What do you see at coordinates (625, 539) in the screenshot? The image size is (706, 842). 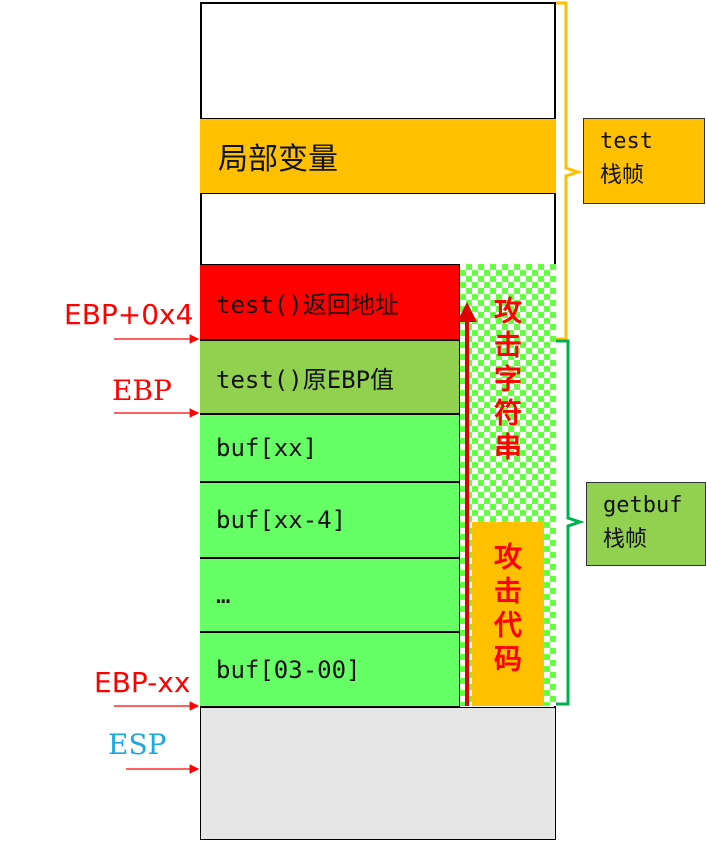 I see `getbuf-frame-suffix: 栈帧` at bounding box center [625, 539].